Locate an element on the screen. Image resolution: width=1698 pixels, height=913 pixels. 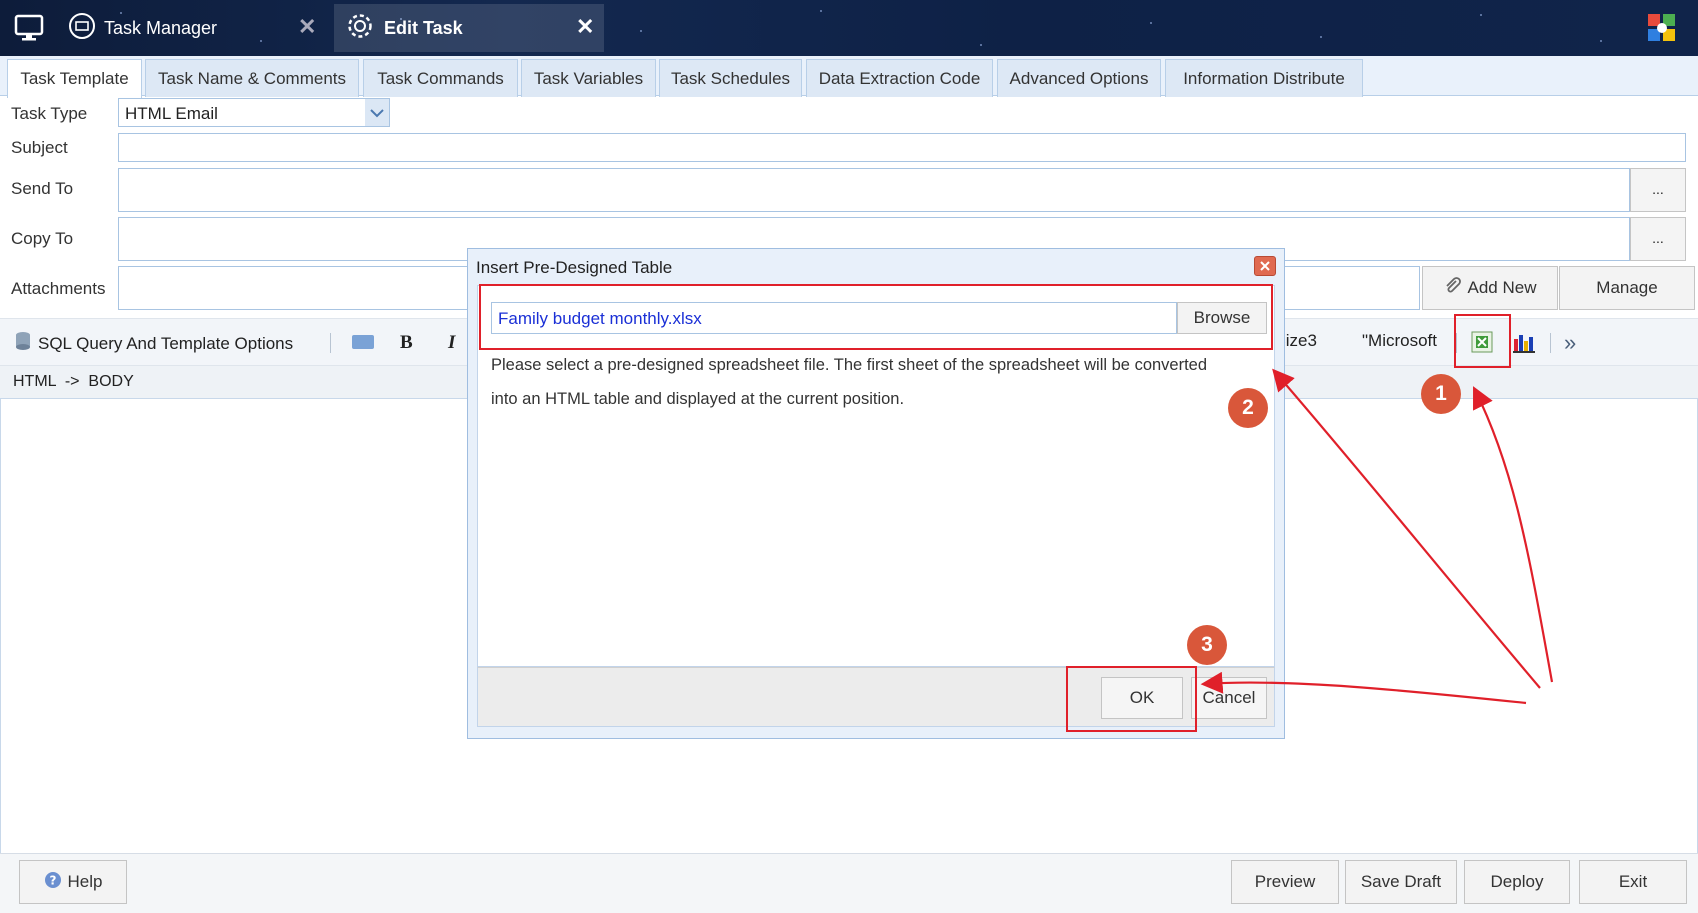
help-icon: ? is located at coordinates (53, 882).